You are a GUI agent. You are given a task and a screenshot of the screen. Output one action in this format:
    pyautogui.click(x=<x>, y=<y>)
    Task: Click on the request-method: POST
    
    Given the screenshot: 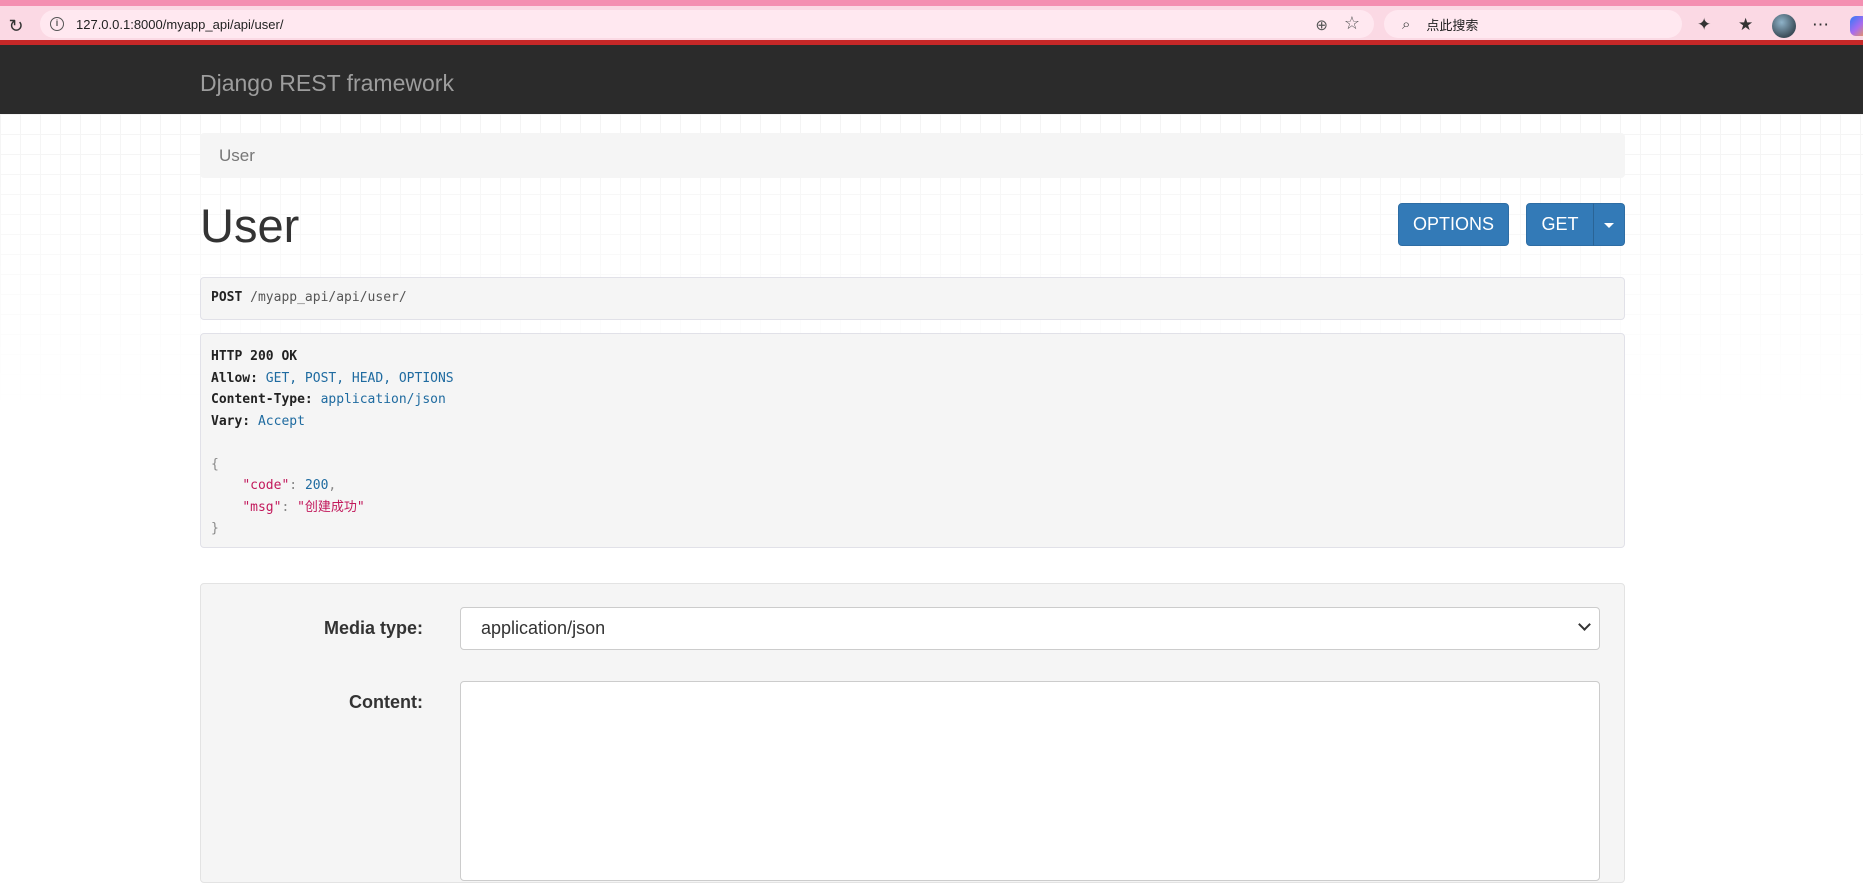 What is the action you would take?
    pyautogui.click(x=227, y=297)
    